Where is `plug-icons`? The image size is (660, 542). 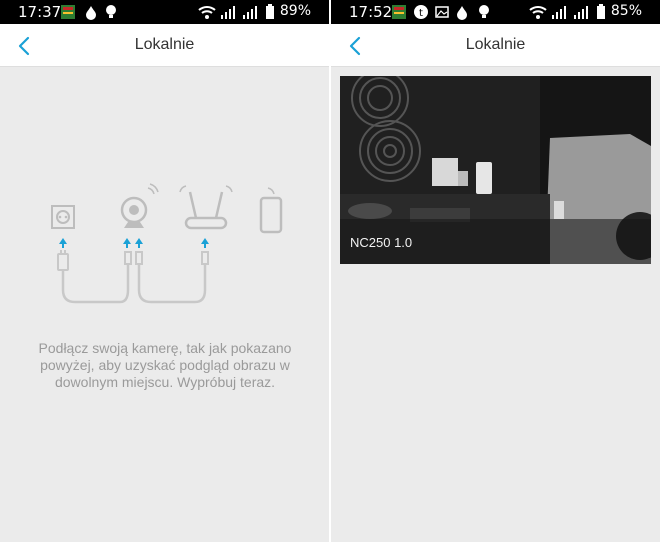 plug-icons is located at coordinates (133, 260).